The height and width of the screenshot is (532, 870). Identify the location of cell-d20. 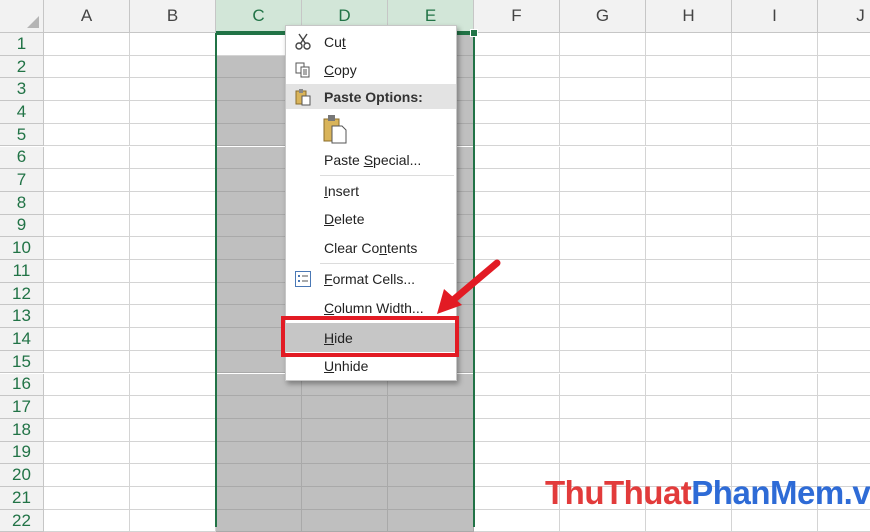
(345, 475).